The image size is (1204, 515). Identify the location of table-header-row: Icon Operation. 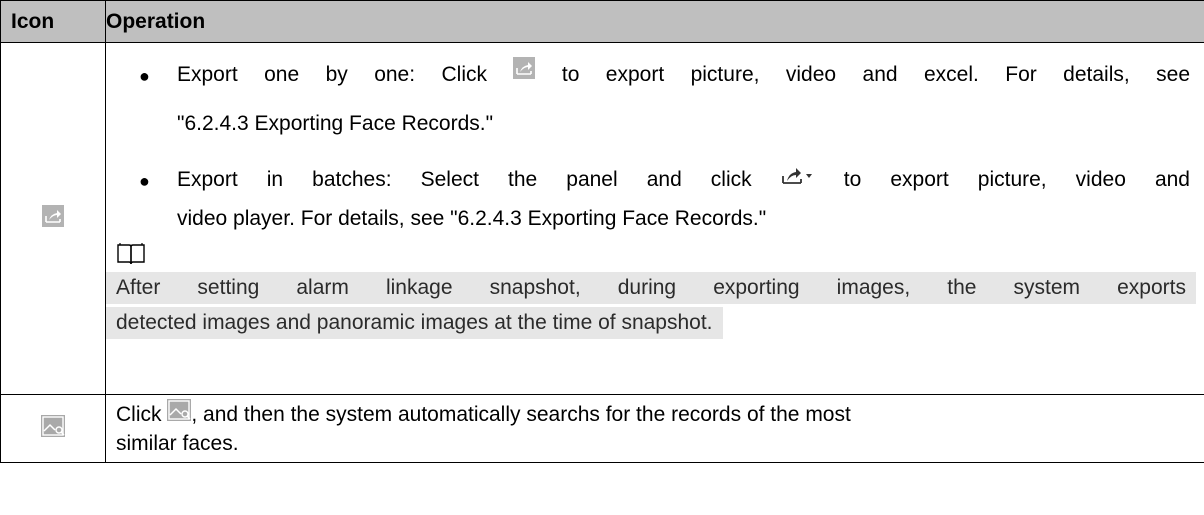
(602, 21).